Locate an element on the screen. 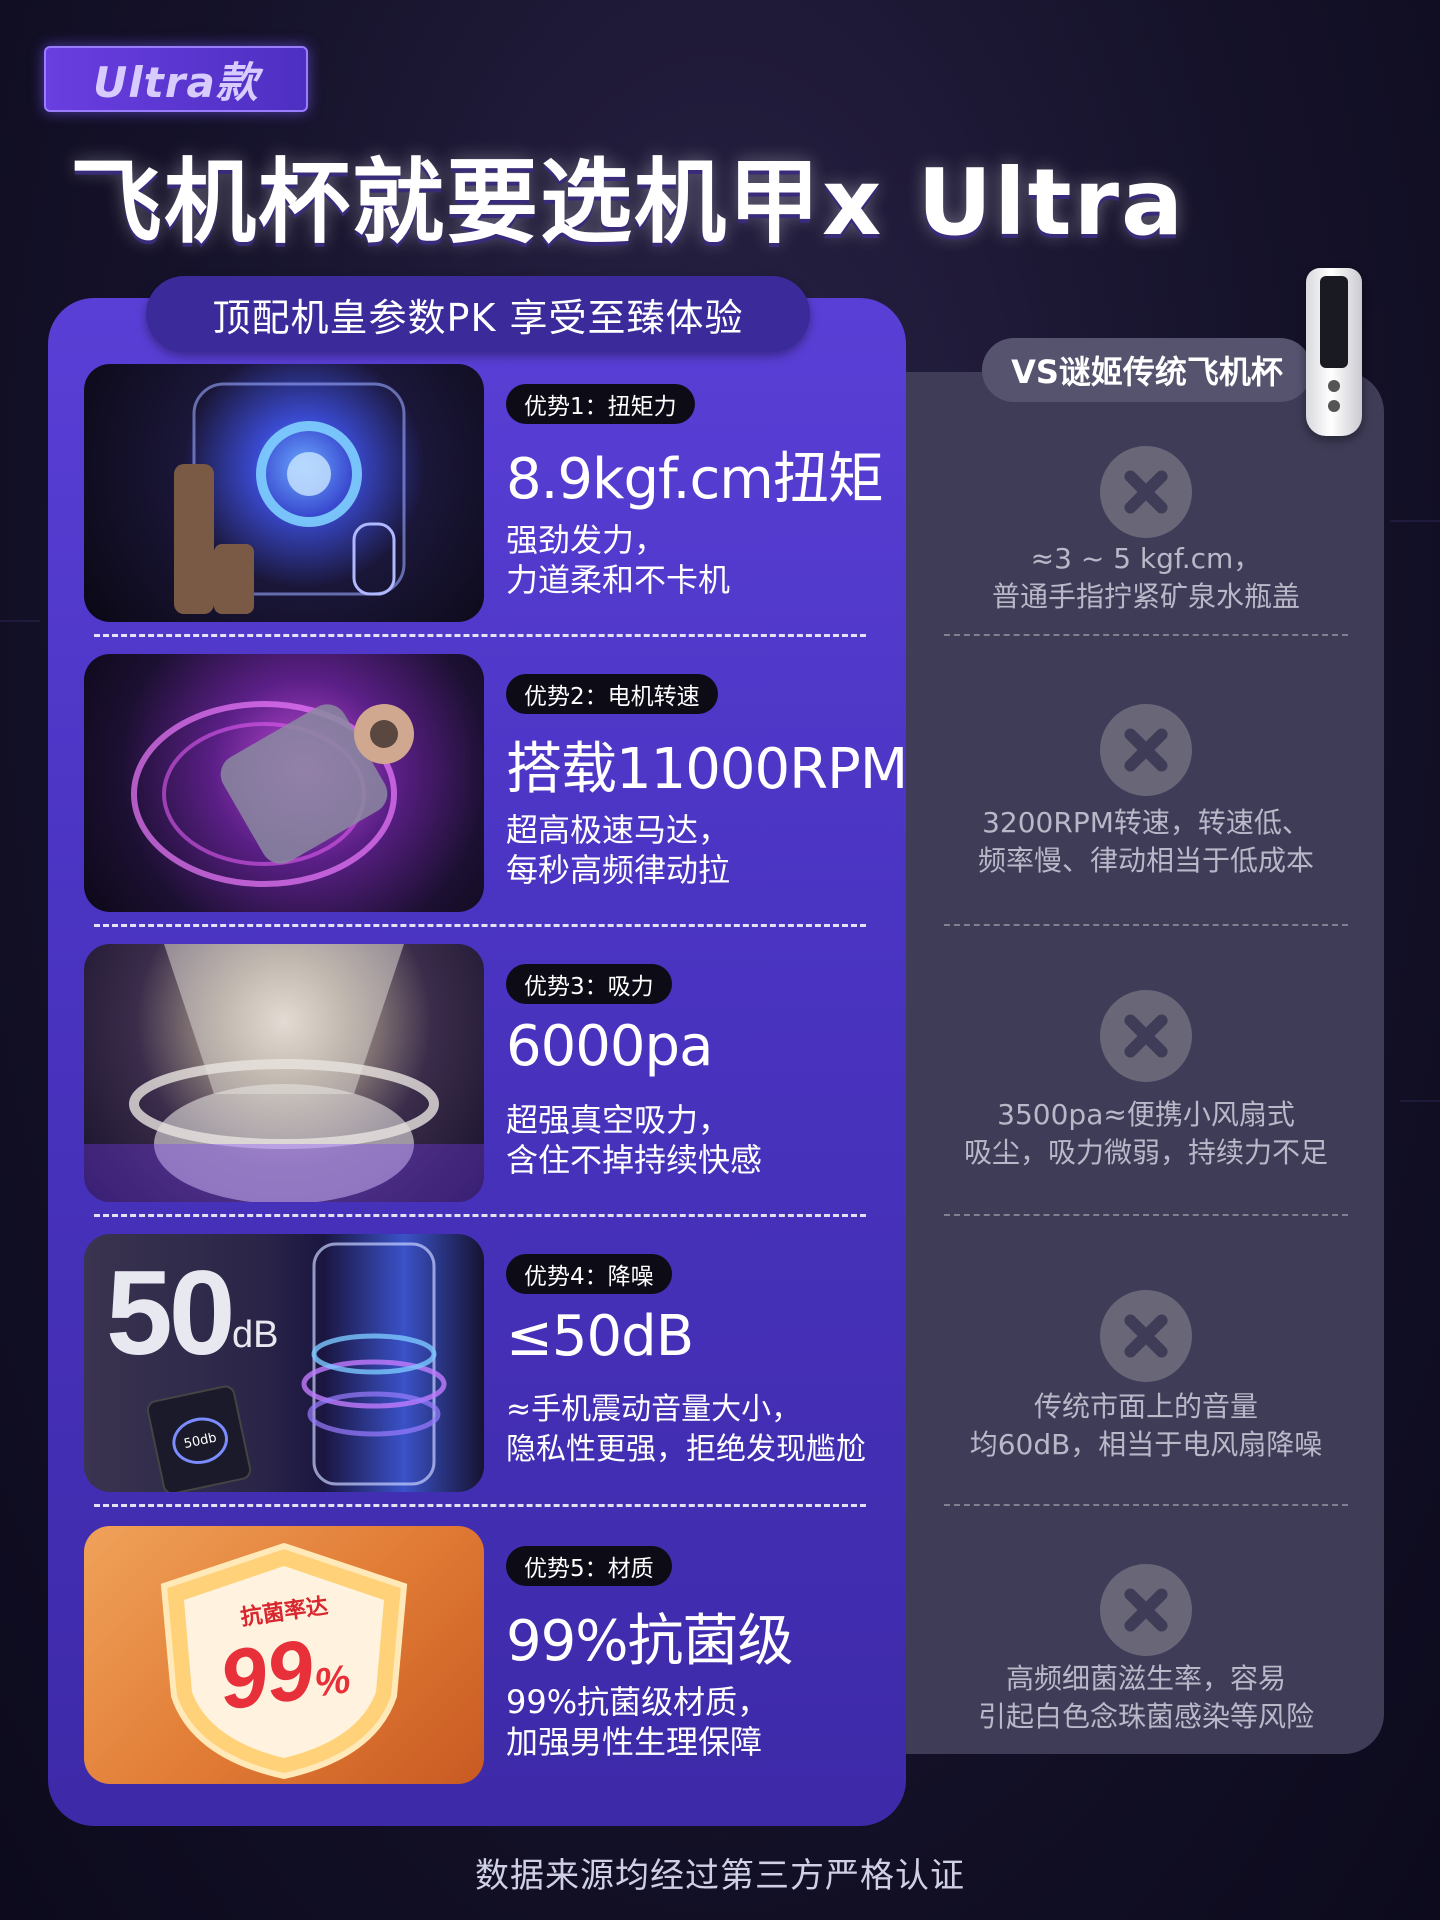 The width and height of the screenshot is (1440, 1920). advantage-headline: ≤50dB is located at coordinates (600, 1336).